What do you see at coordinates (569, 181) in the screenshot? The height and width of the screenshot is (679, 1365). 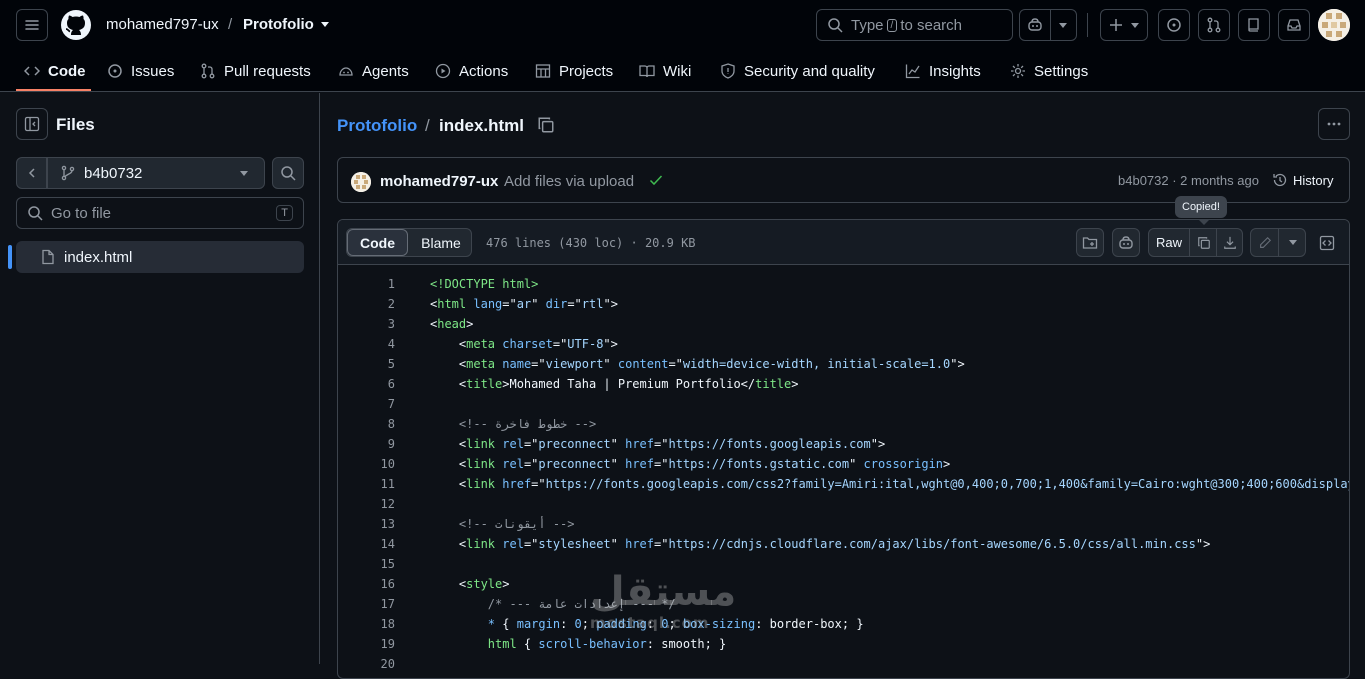 I see `commit-message: Add files via upload` at bounding box center [569, 181].